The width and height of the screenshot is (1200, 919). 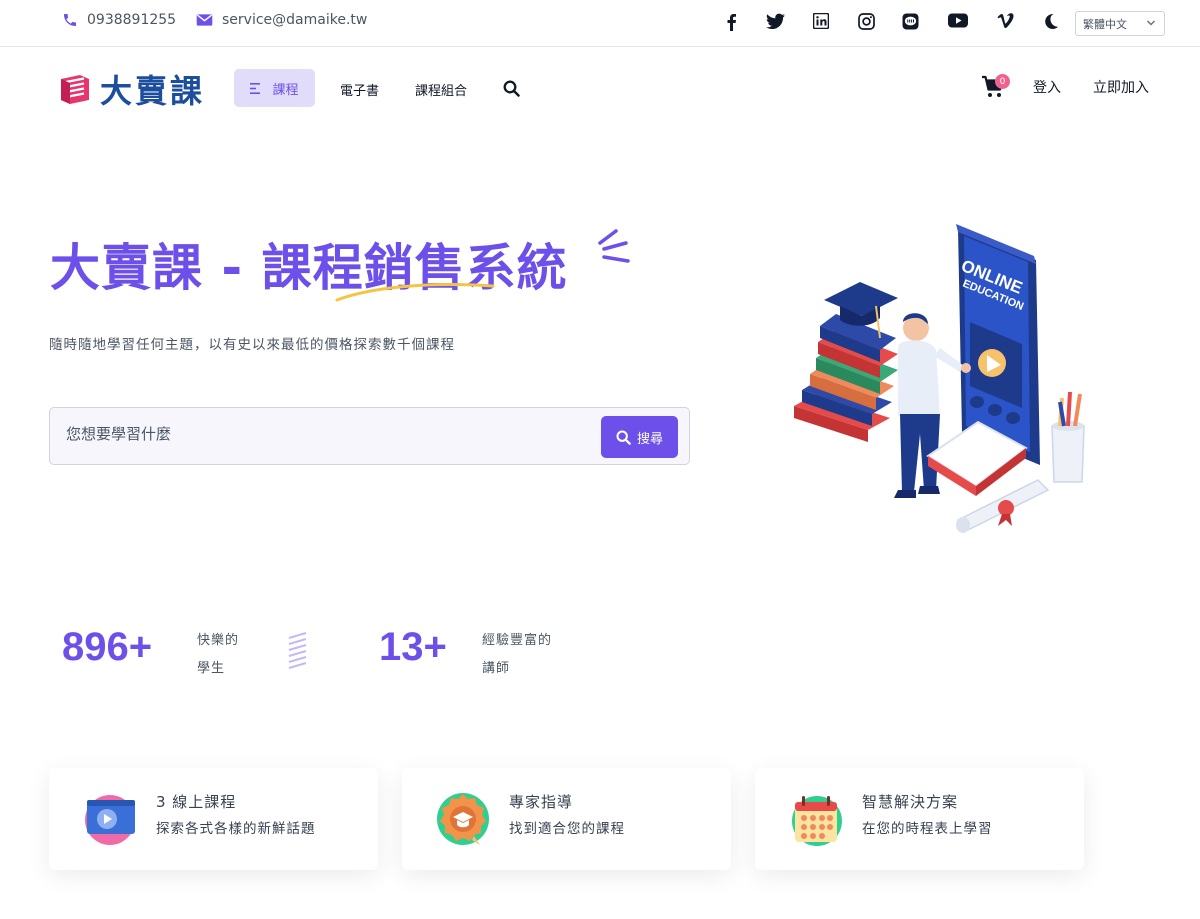 I want to click on phone-number: 0938891255, so click(x=132, y=20).